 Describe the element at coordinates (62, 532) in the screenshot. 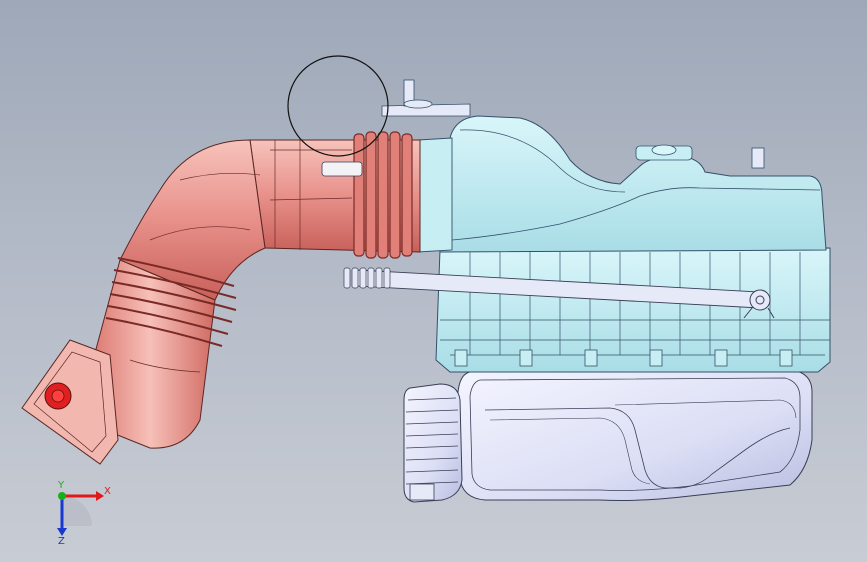

I see `z-axis-arrow-icon` at that location.